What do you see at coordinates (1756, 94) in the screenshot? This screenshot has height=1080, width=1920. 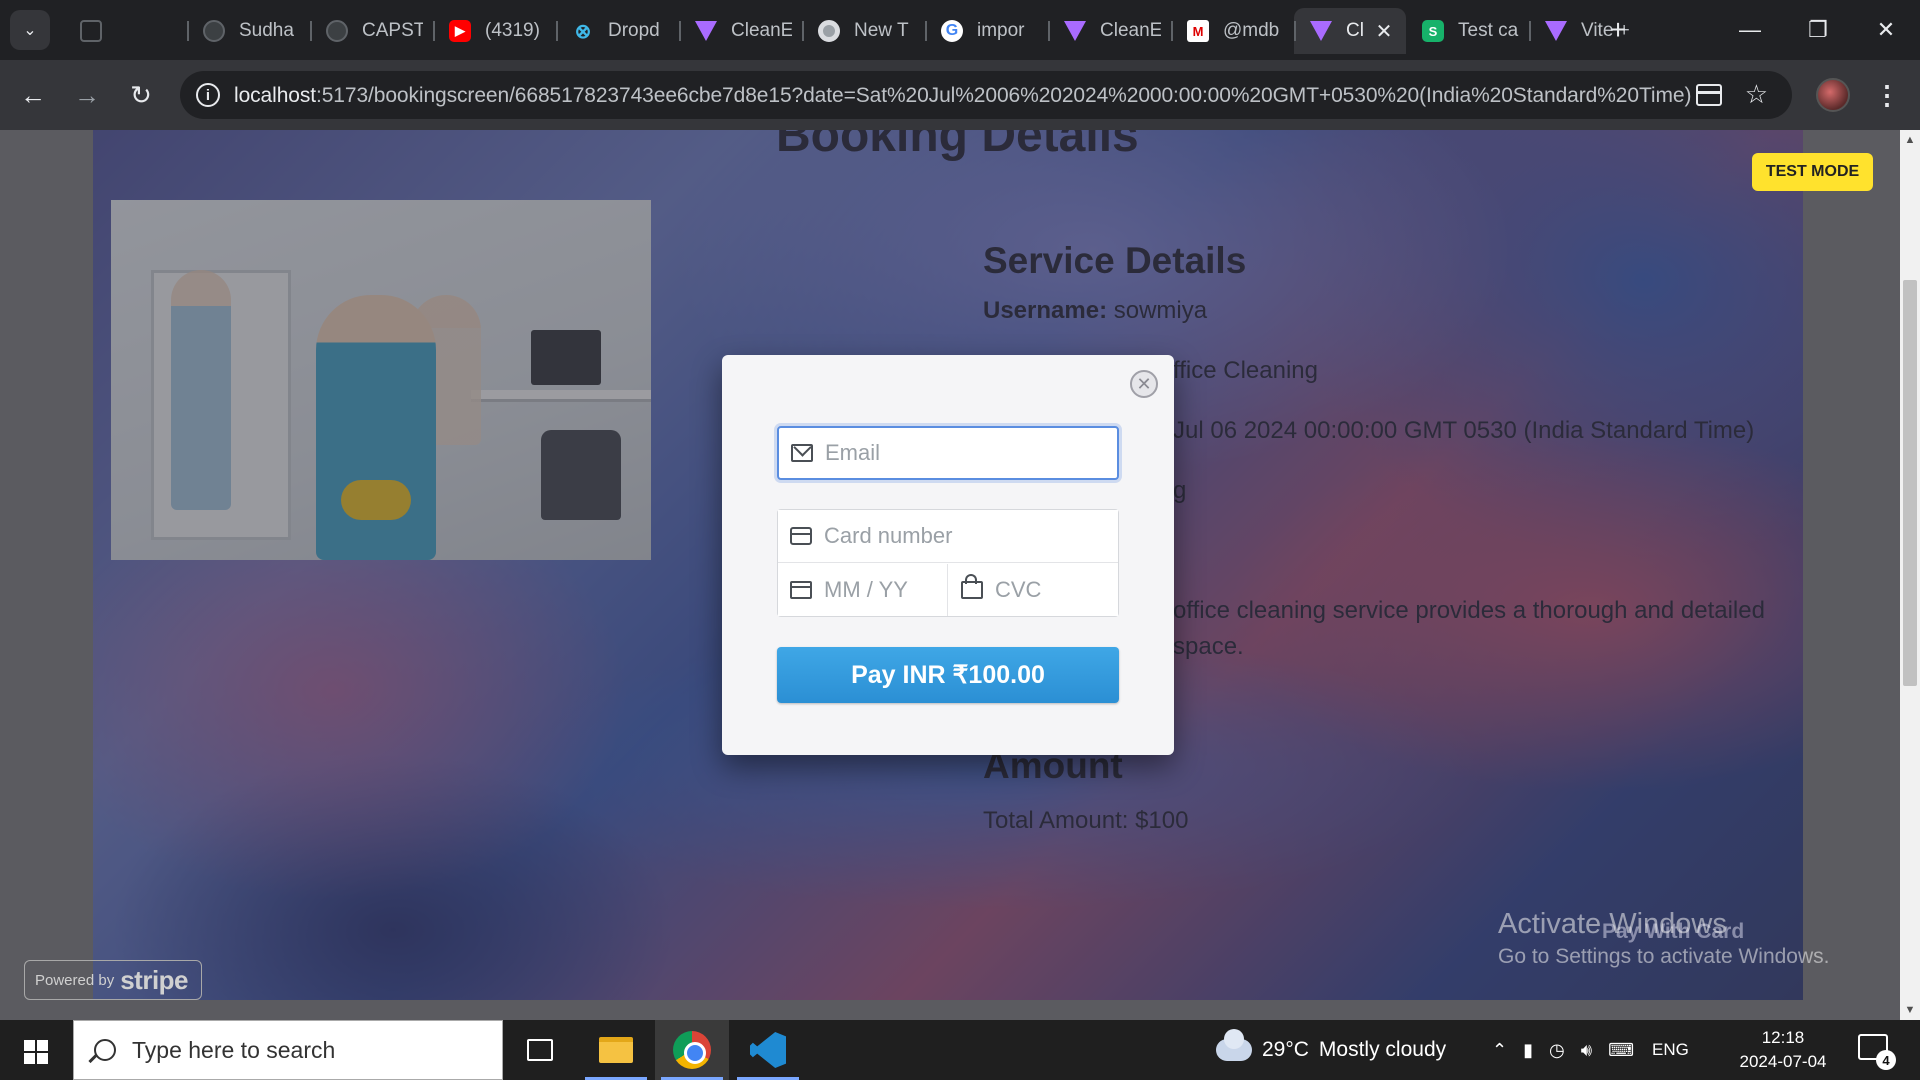 I see `bookmark-star-icon: ☆` at bounding box center [1756, 94].